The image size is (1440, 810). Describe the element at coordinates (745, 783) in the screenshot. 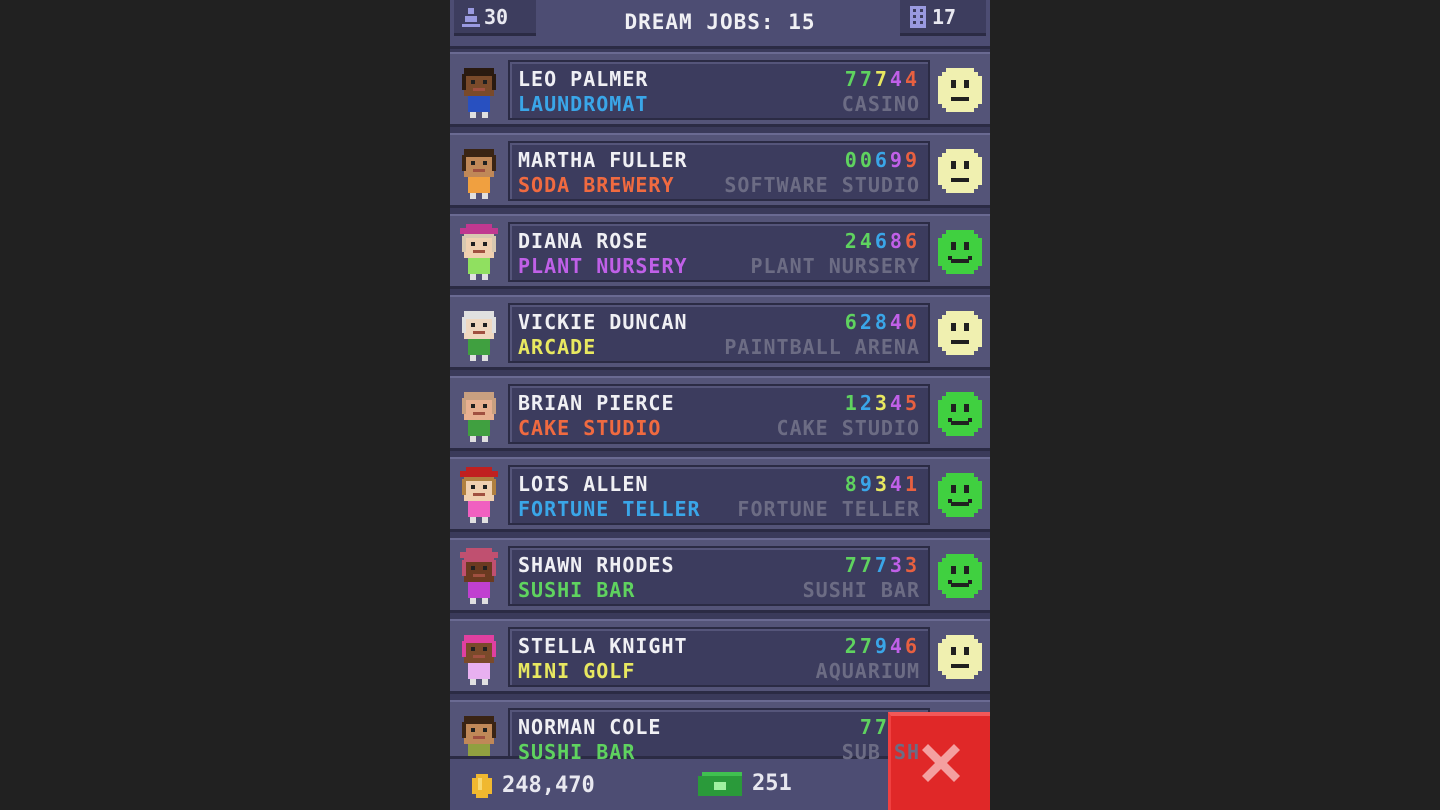

I see `bux-display: 251` at that location.